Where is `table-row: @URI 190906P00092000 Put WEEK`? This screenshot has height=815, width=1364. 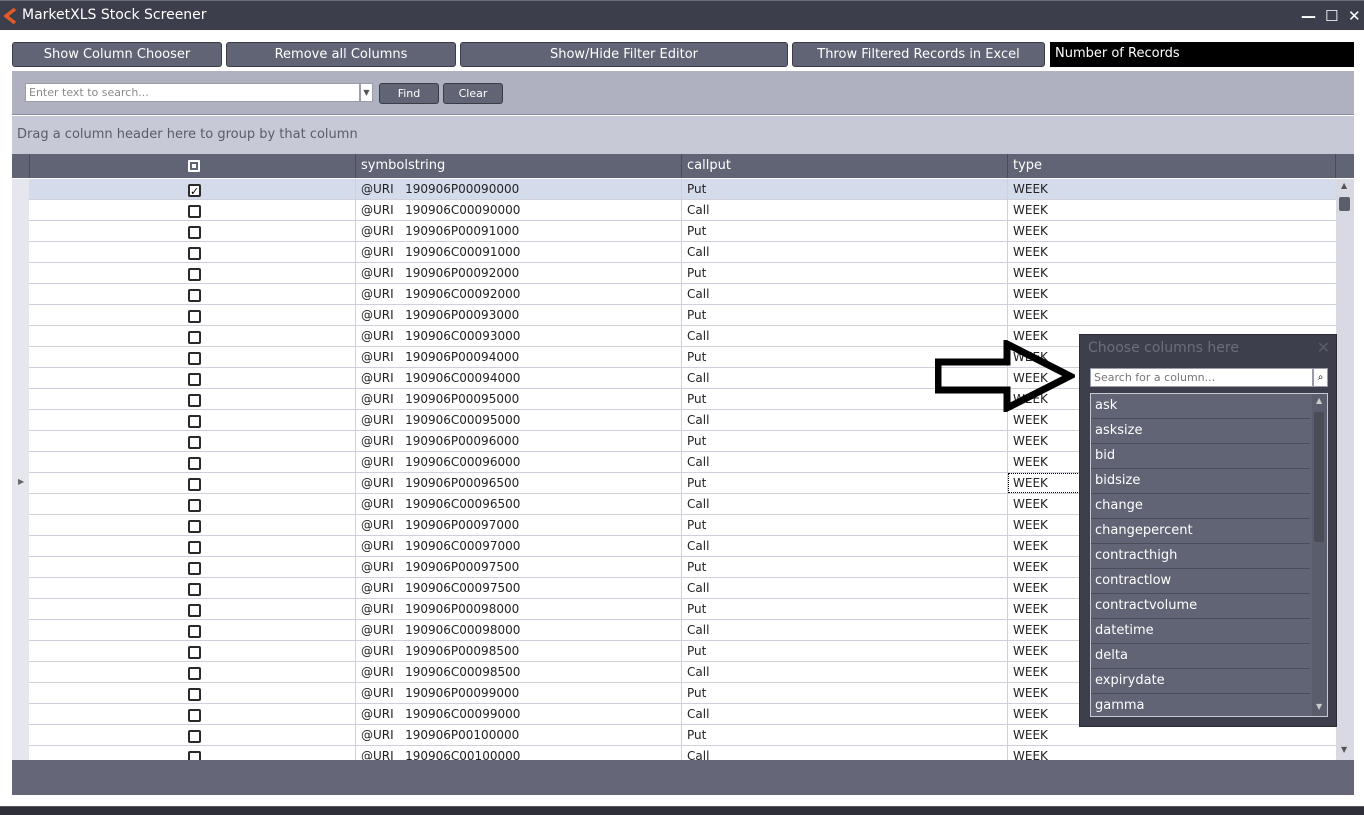
table-row: @URI 190906P00092000 Put WEEK is located at coordinates (682, 273).